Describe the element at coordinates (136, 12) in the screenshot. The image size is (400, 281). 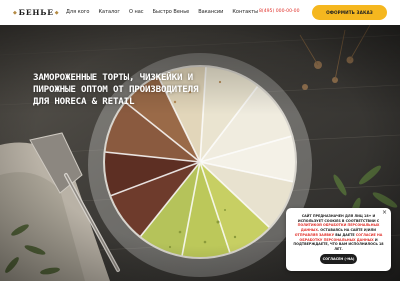
I see `nav-item-about: О нас` at that location.